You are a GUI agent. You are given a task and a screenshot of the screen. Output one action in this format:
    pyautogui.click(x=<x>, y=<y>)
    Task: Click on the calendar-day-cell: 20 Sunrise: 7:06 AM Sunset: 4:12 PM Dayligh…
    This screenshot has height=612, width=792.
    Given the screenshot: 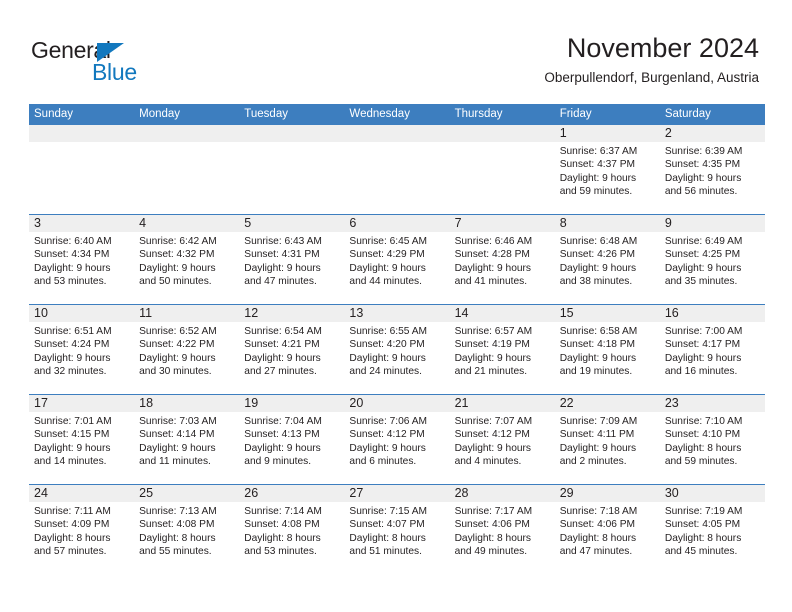 What is the action you would take?
    pyautogui.click(x=397, y=439)
    